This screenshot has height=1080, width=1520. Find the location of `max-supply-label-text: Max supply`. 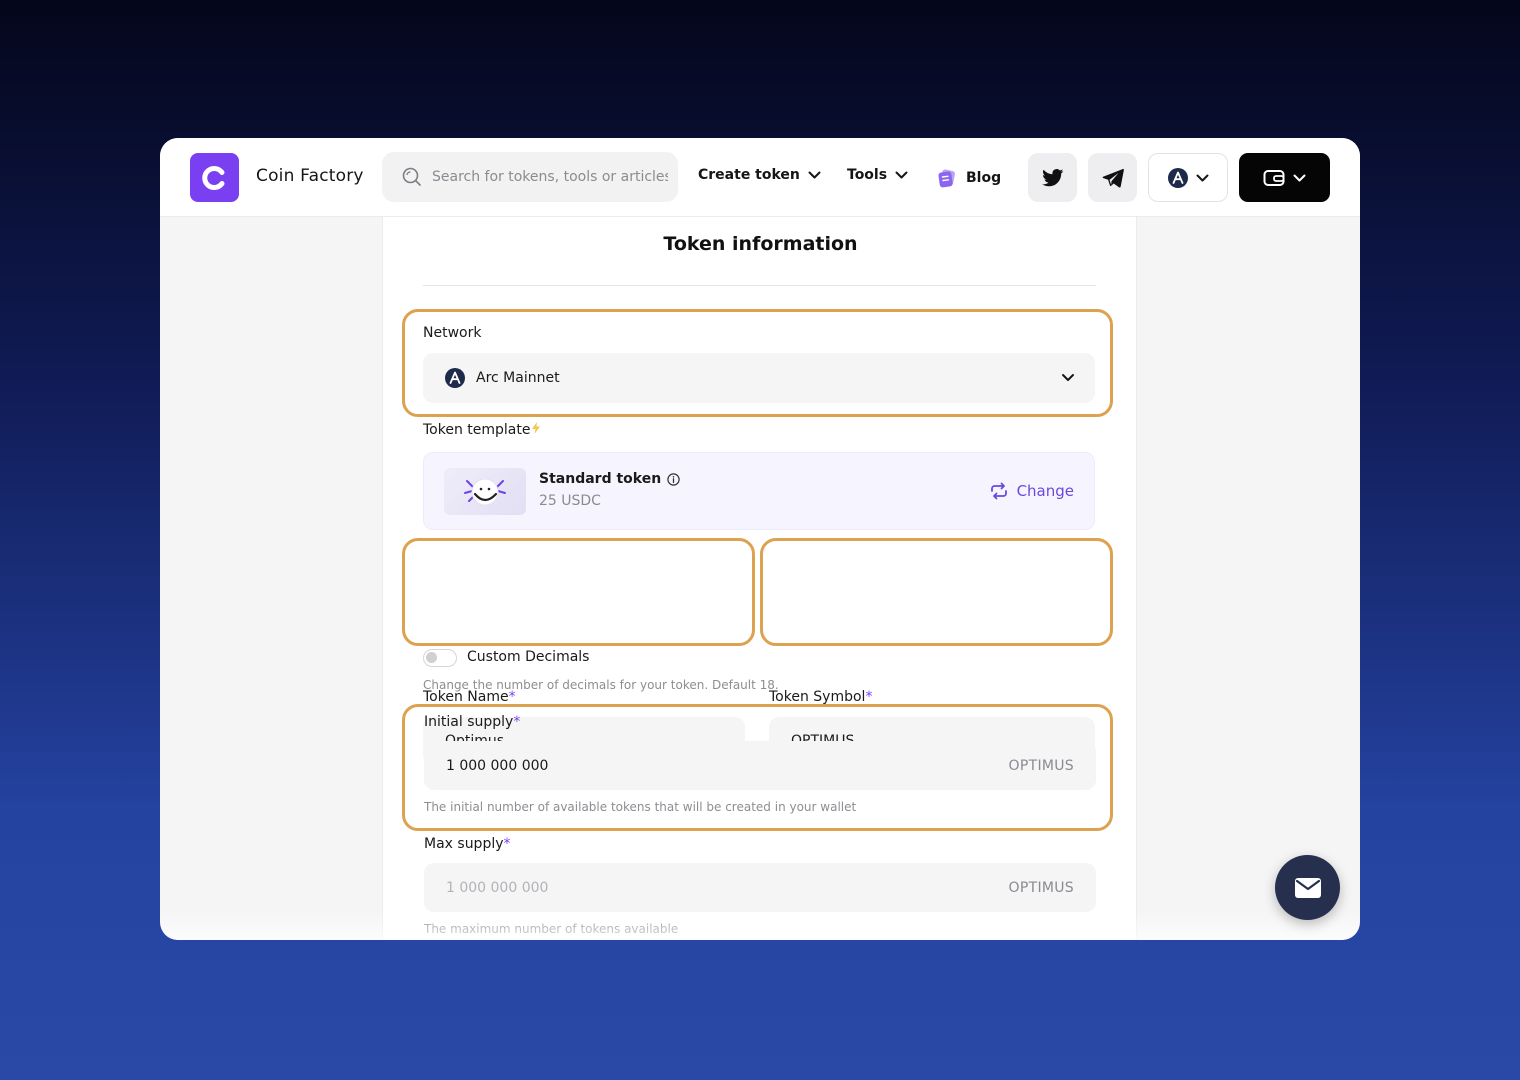

max-supply-label-text: Max supply is located at coordinates (464, 844).